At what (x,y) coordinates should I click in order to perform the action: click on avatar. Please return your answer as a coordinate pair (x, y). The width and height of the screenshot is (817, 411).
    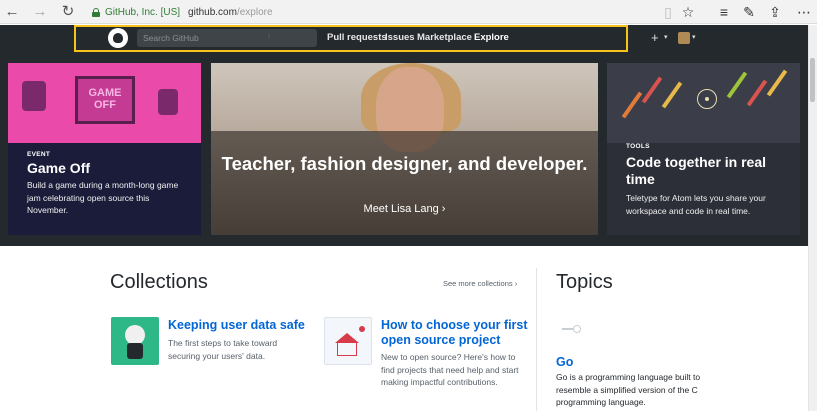
    Looking at the image, I should click on (684, 38).